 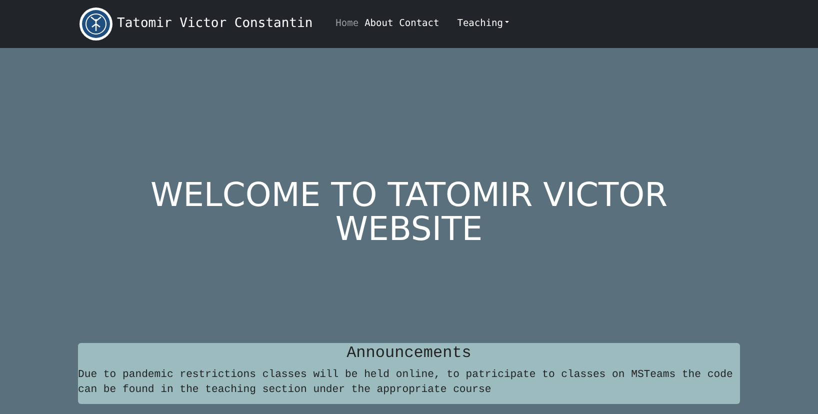 What do you see at coordinates (409, 354) in the screenshot?
I see `announcements-title: Announcements` at bounding box center [409, 354].